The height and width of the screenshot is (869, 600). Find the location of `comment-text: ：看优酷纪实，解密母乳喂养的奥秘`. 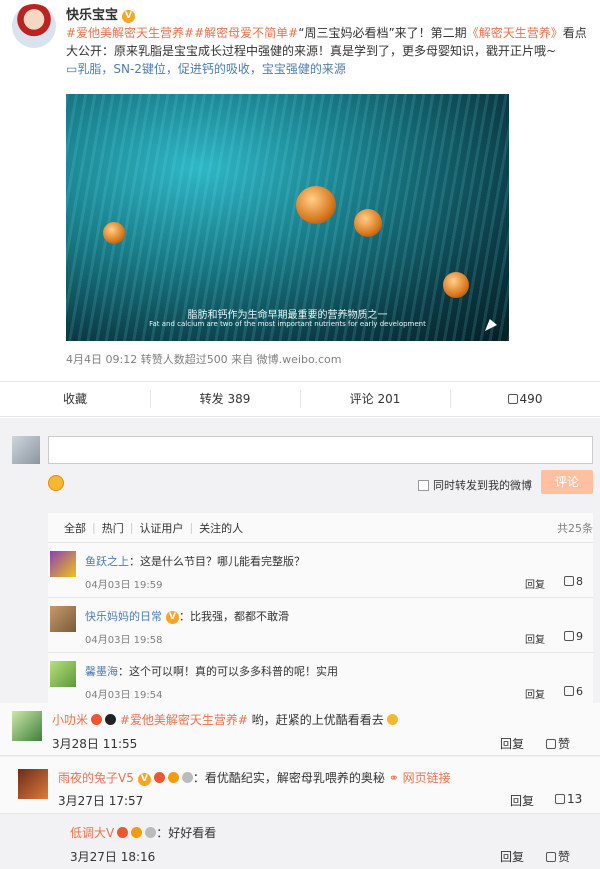

comment-text: ：看优酷纪实，解密母乳喂养的奥秘 is located at coordinates (288, 778).